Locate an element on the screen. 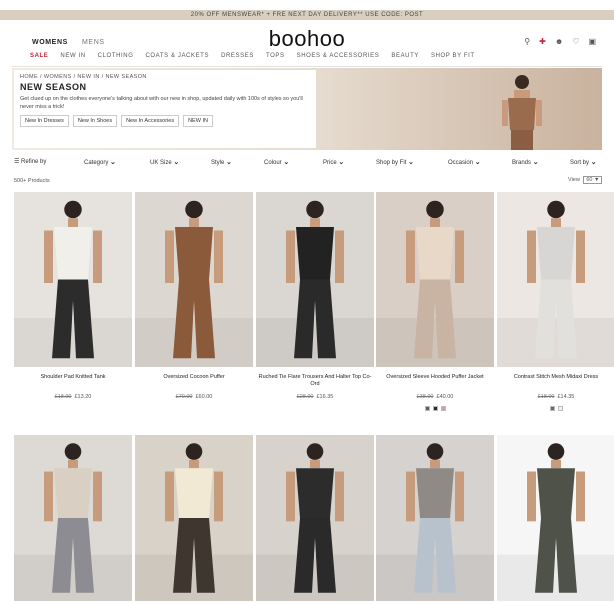 This screenshot has height=602, width=614. view-selector: View 60 ▼ is located at coordinates (585, 180).